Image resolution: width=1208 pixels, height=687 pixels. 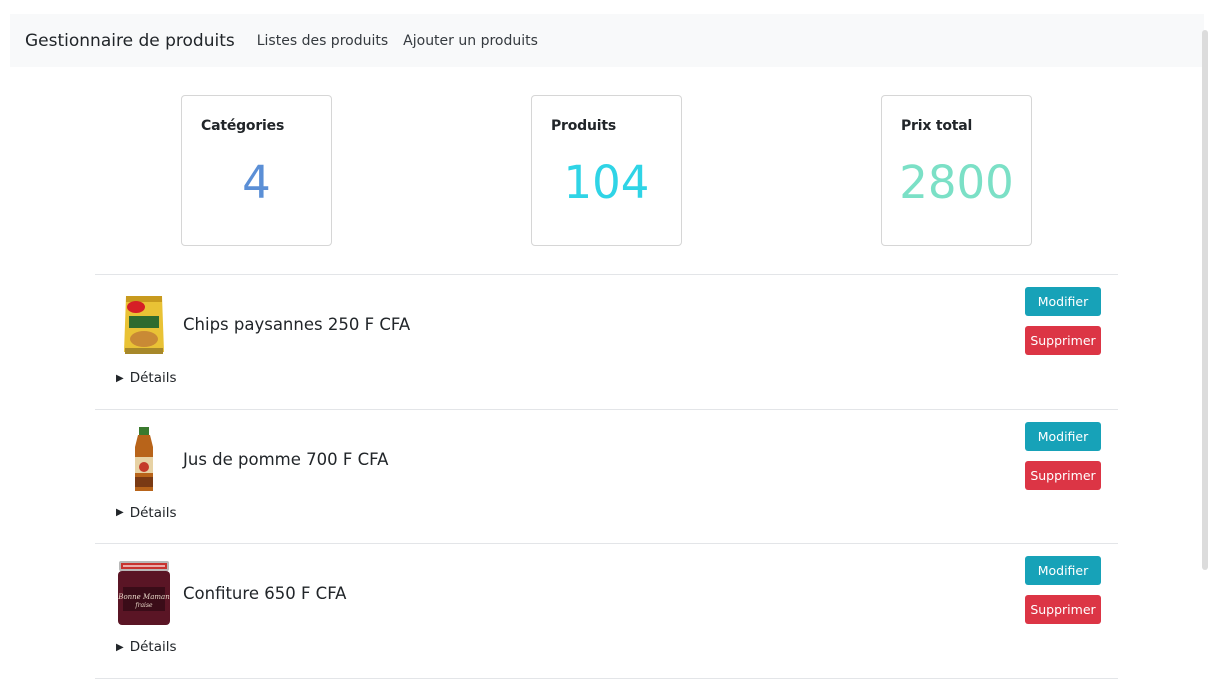 I want to click on stat-card-total-price: Prix total 2800, so click(x=956, y=170).